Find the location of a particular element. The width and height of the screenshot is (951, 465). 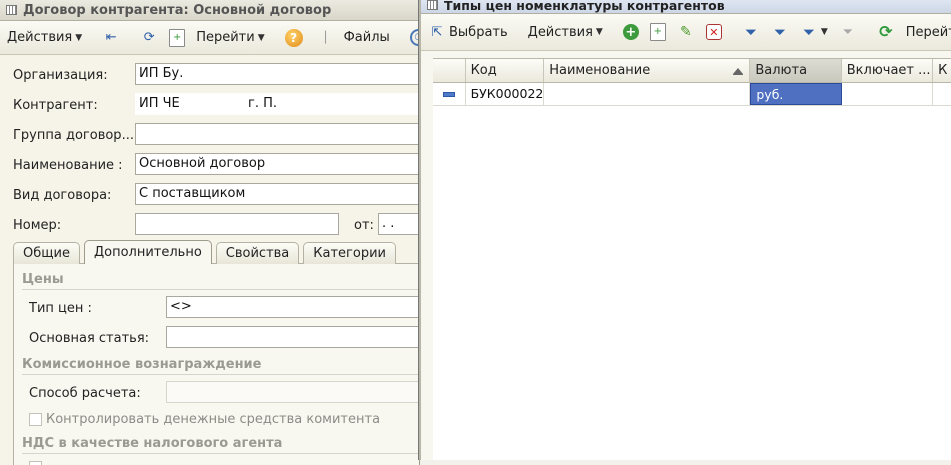

delete-icon: ✕ is located at coordinates (713, 32).